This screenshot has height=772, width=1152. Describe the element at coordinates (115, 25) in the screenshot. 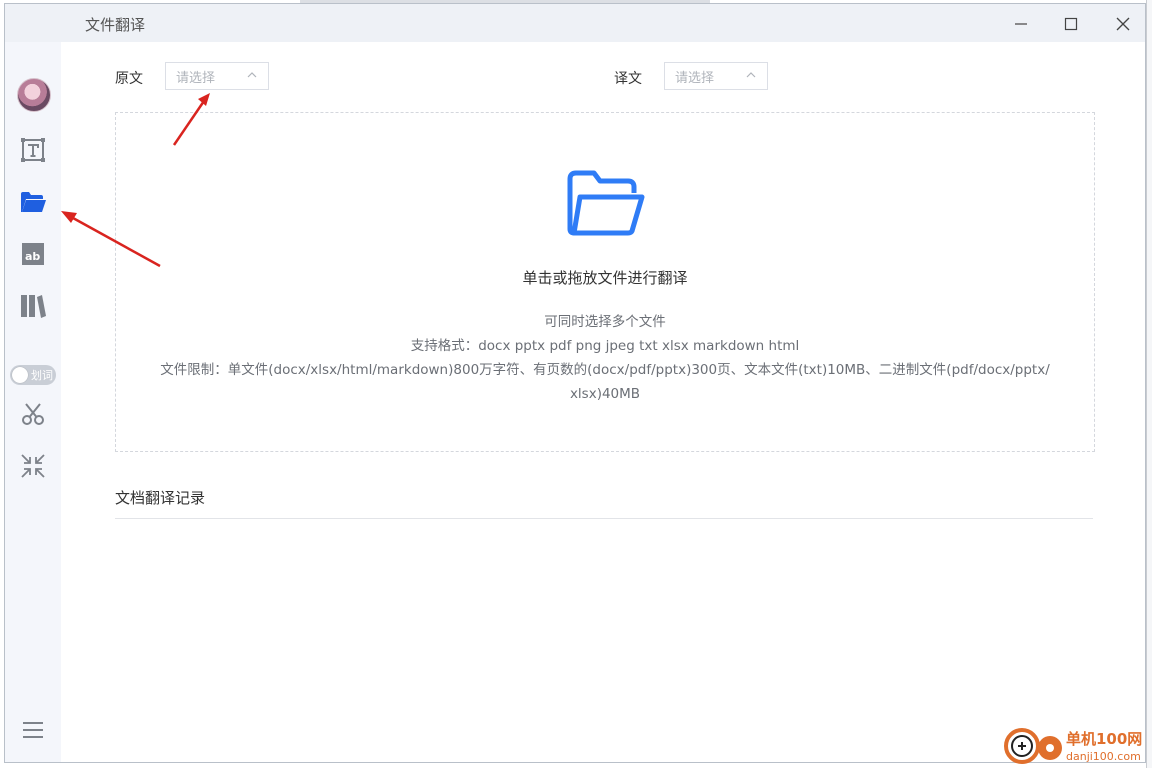

I see `window-title: 文件翻译` at that location.